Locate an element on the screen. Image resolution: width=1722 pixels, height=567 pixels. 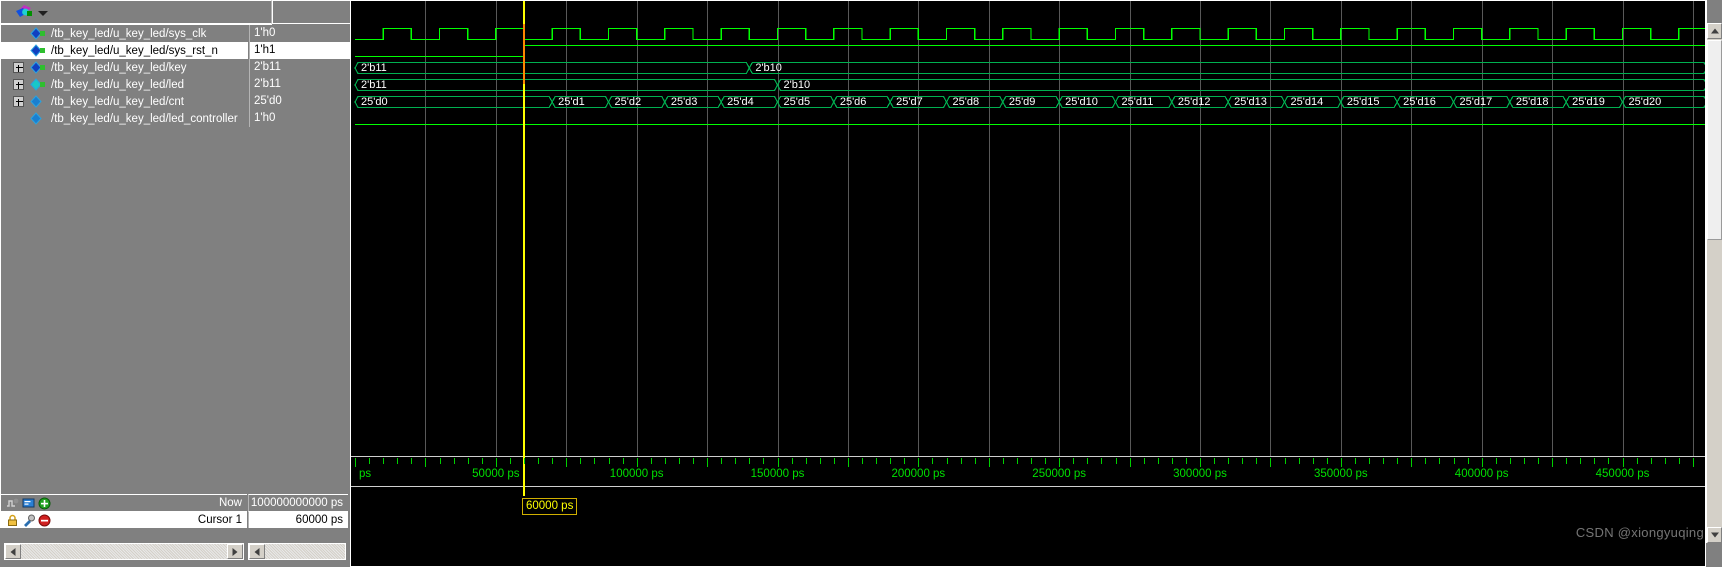
bus-value-label: 25'd0 is located at coordinates (374, 102).